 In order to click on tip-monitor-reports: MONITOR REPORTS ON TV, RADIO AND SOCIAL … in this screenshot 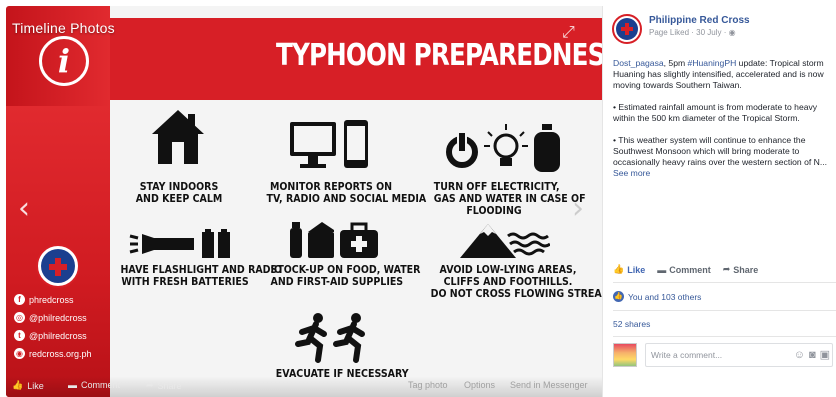, I will do `click(346, 192)`.